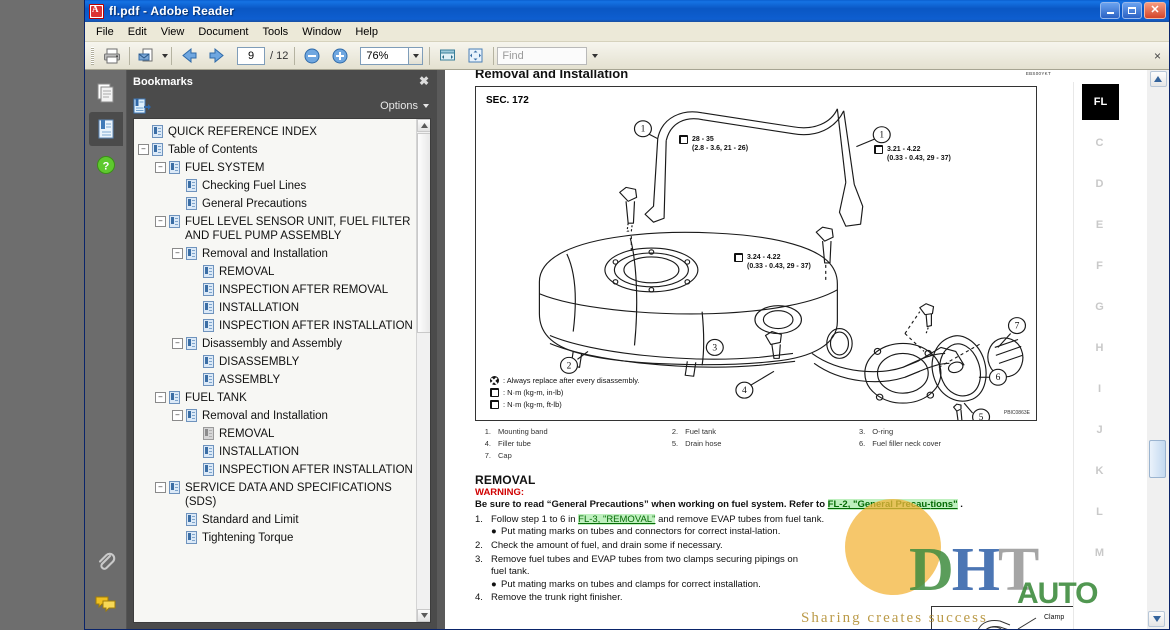 The width and height of the screenshot is (1170, 630). What do you see at coordinates (254, 186) in the screenshot?
I see `bookmark-label: Checking Fuel Lines` at bounding box center [254, 186].